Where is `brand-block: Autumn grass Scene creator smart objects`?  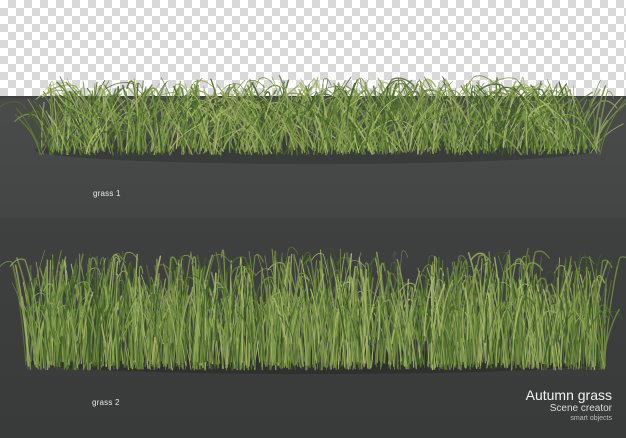
brand-block: Autumn grass Scene creator smart objects is located at coordinates (569, 405).